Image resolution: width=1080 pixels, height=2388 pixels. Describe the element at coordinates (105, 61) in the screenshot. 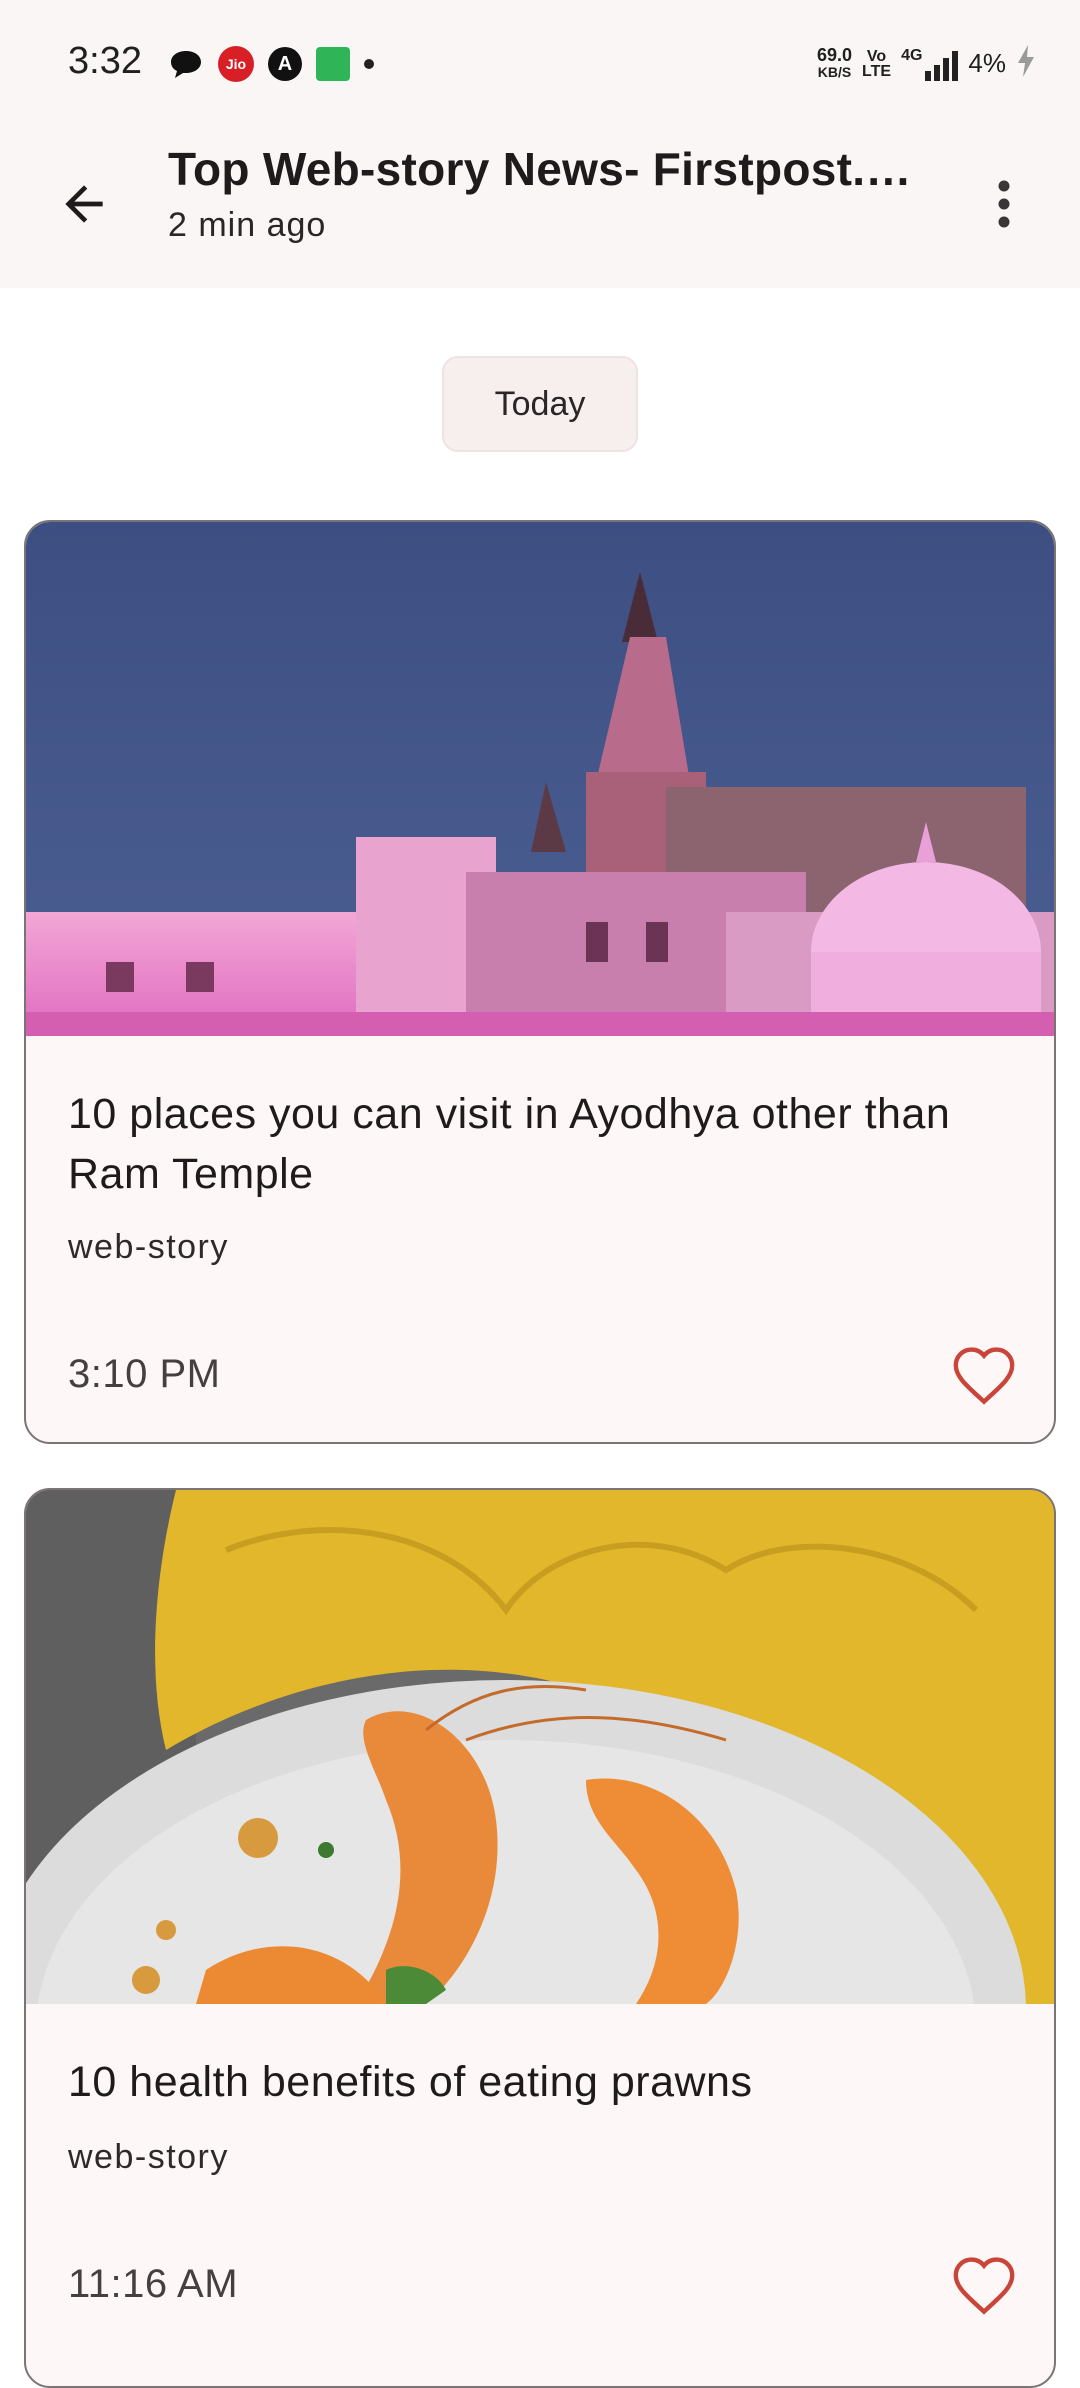

I see `status-time: 3:32` at that location.